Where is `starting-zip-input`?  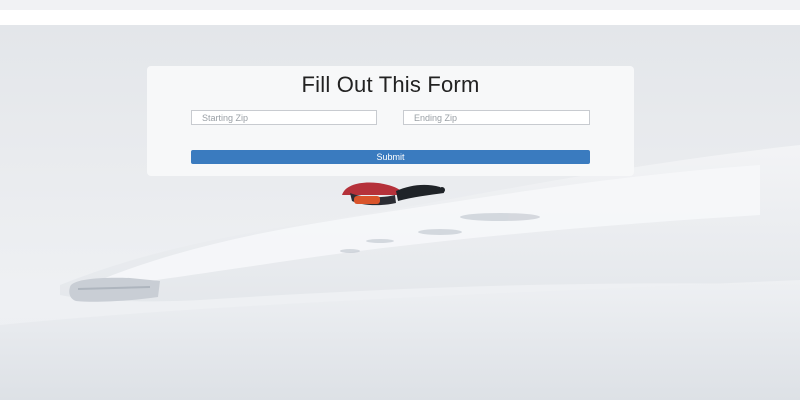 starting-zip-input is located at coordinates (284, 117).